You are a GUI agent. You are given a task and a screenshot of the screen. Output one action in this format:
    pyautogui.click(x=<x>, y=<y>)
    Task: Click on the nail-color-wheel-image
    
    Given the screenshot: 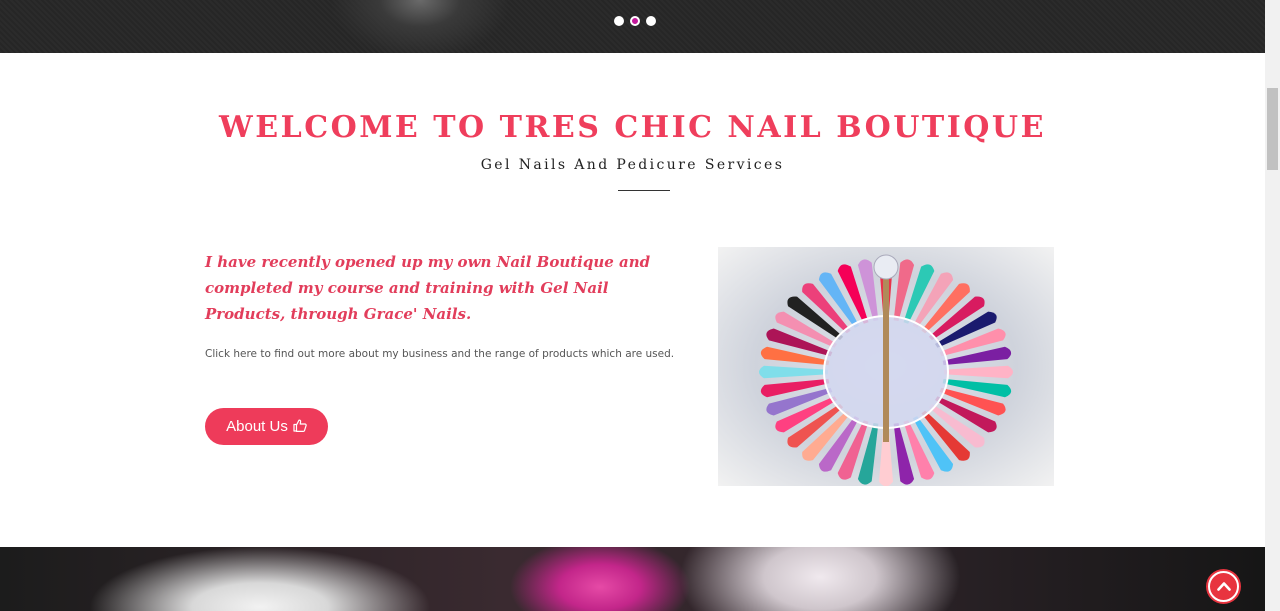 What is the action you would take?
    pyautogui.click(x=886, y=366)
    